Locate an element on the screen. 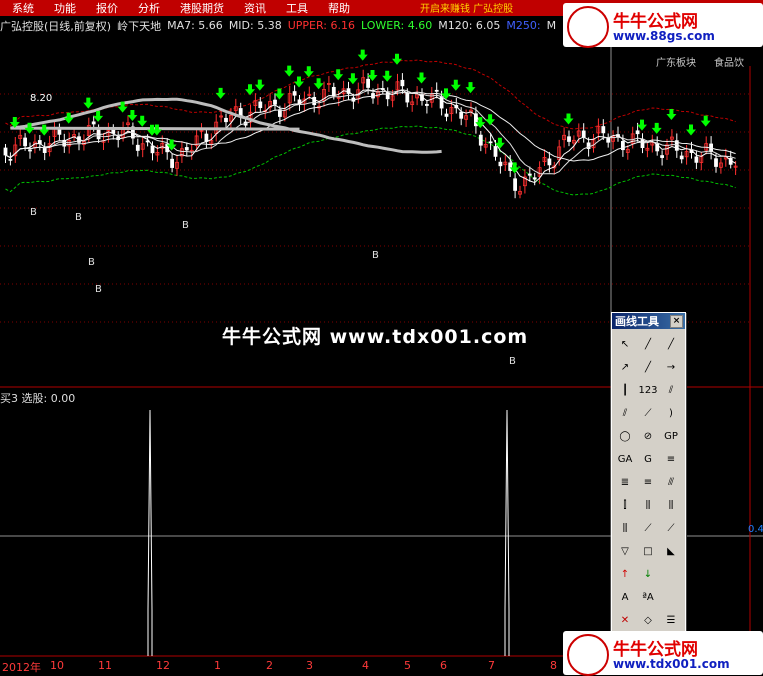  close-button: × is located at coordinates (676, 321).